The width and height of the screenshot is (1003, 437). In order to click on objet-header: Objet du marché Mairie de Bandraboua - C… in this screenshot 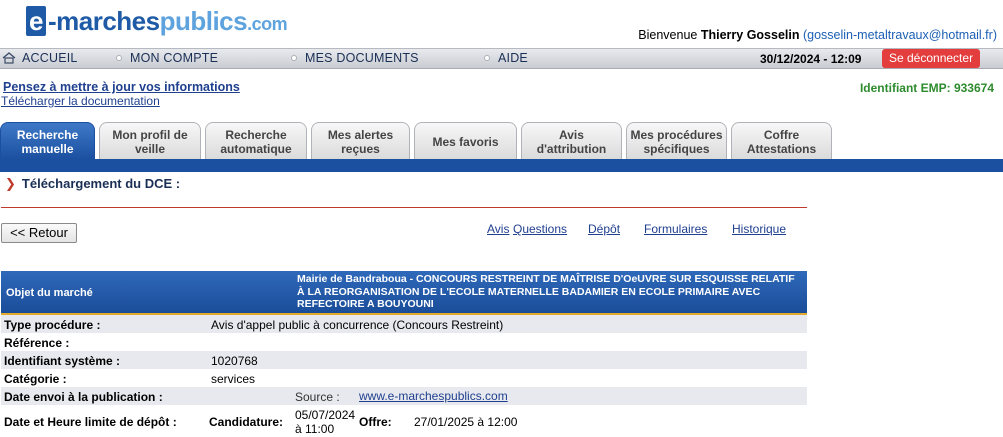, I will do `click(404, 292)`.